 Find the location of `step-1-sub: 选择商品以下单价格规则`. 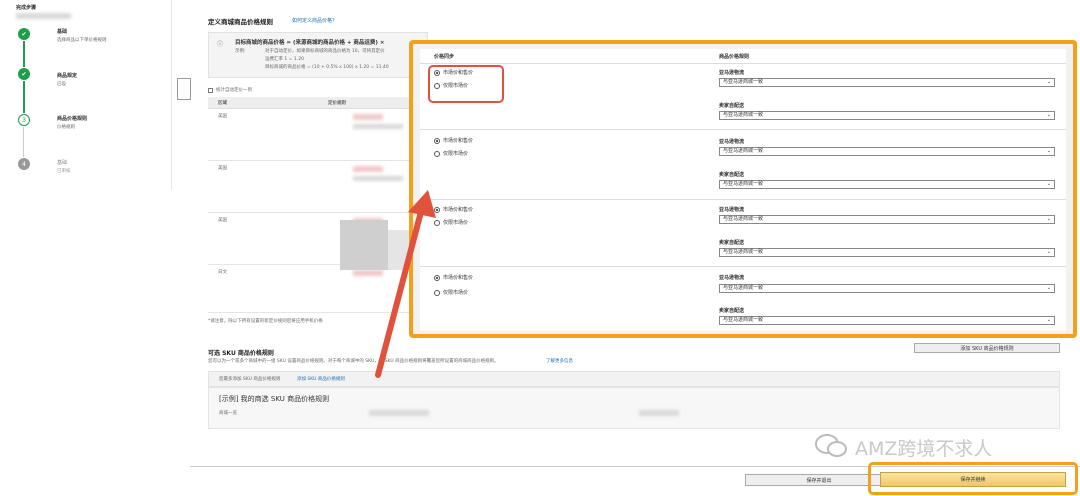

step-1-sub: 选择商品以下单价格规则 is located at coordinates (82, 40).